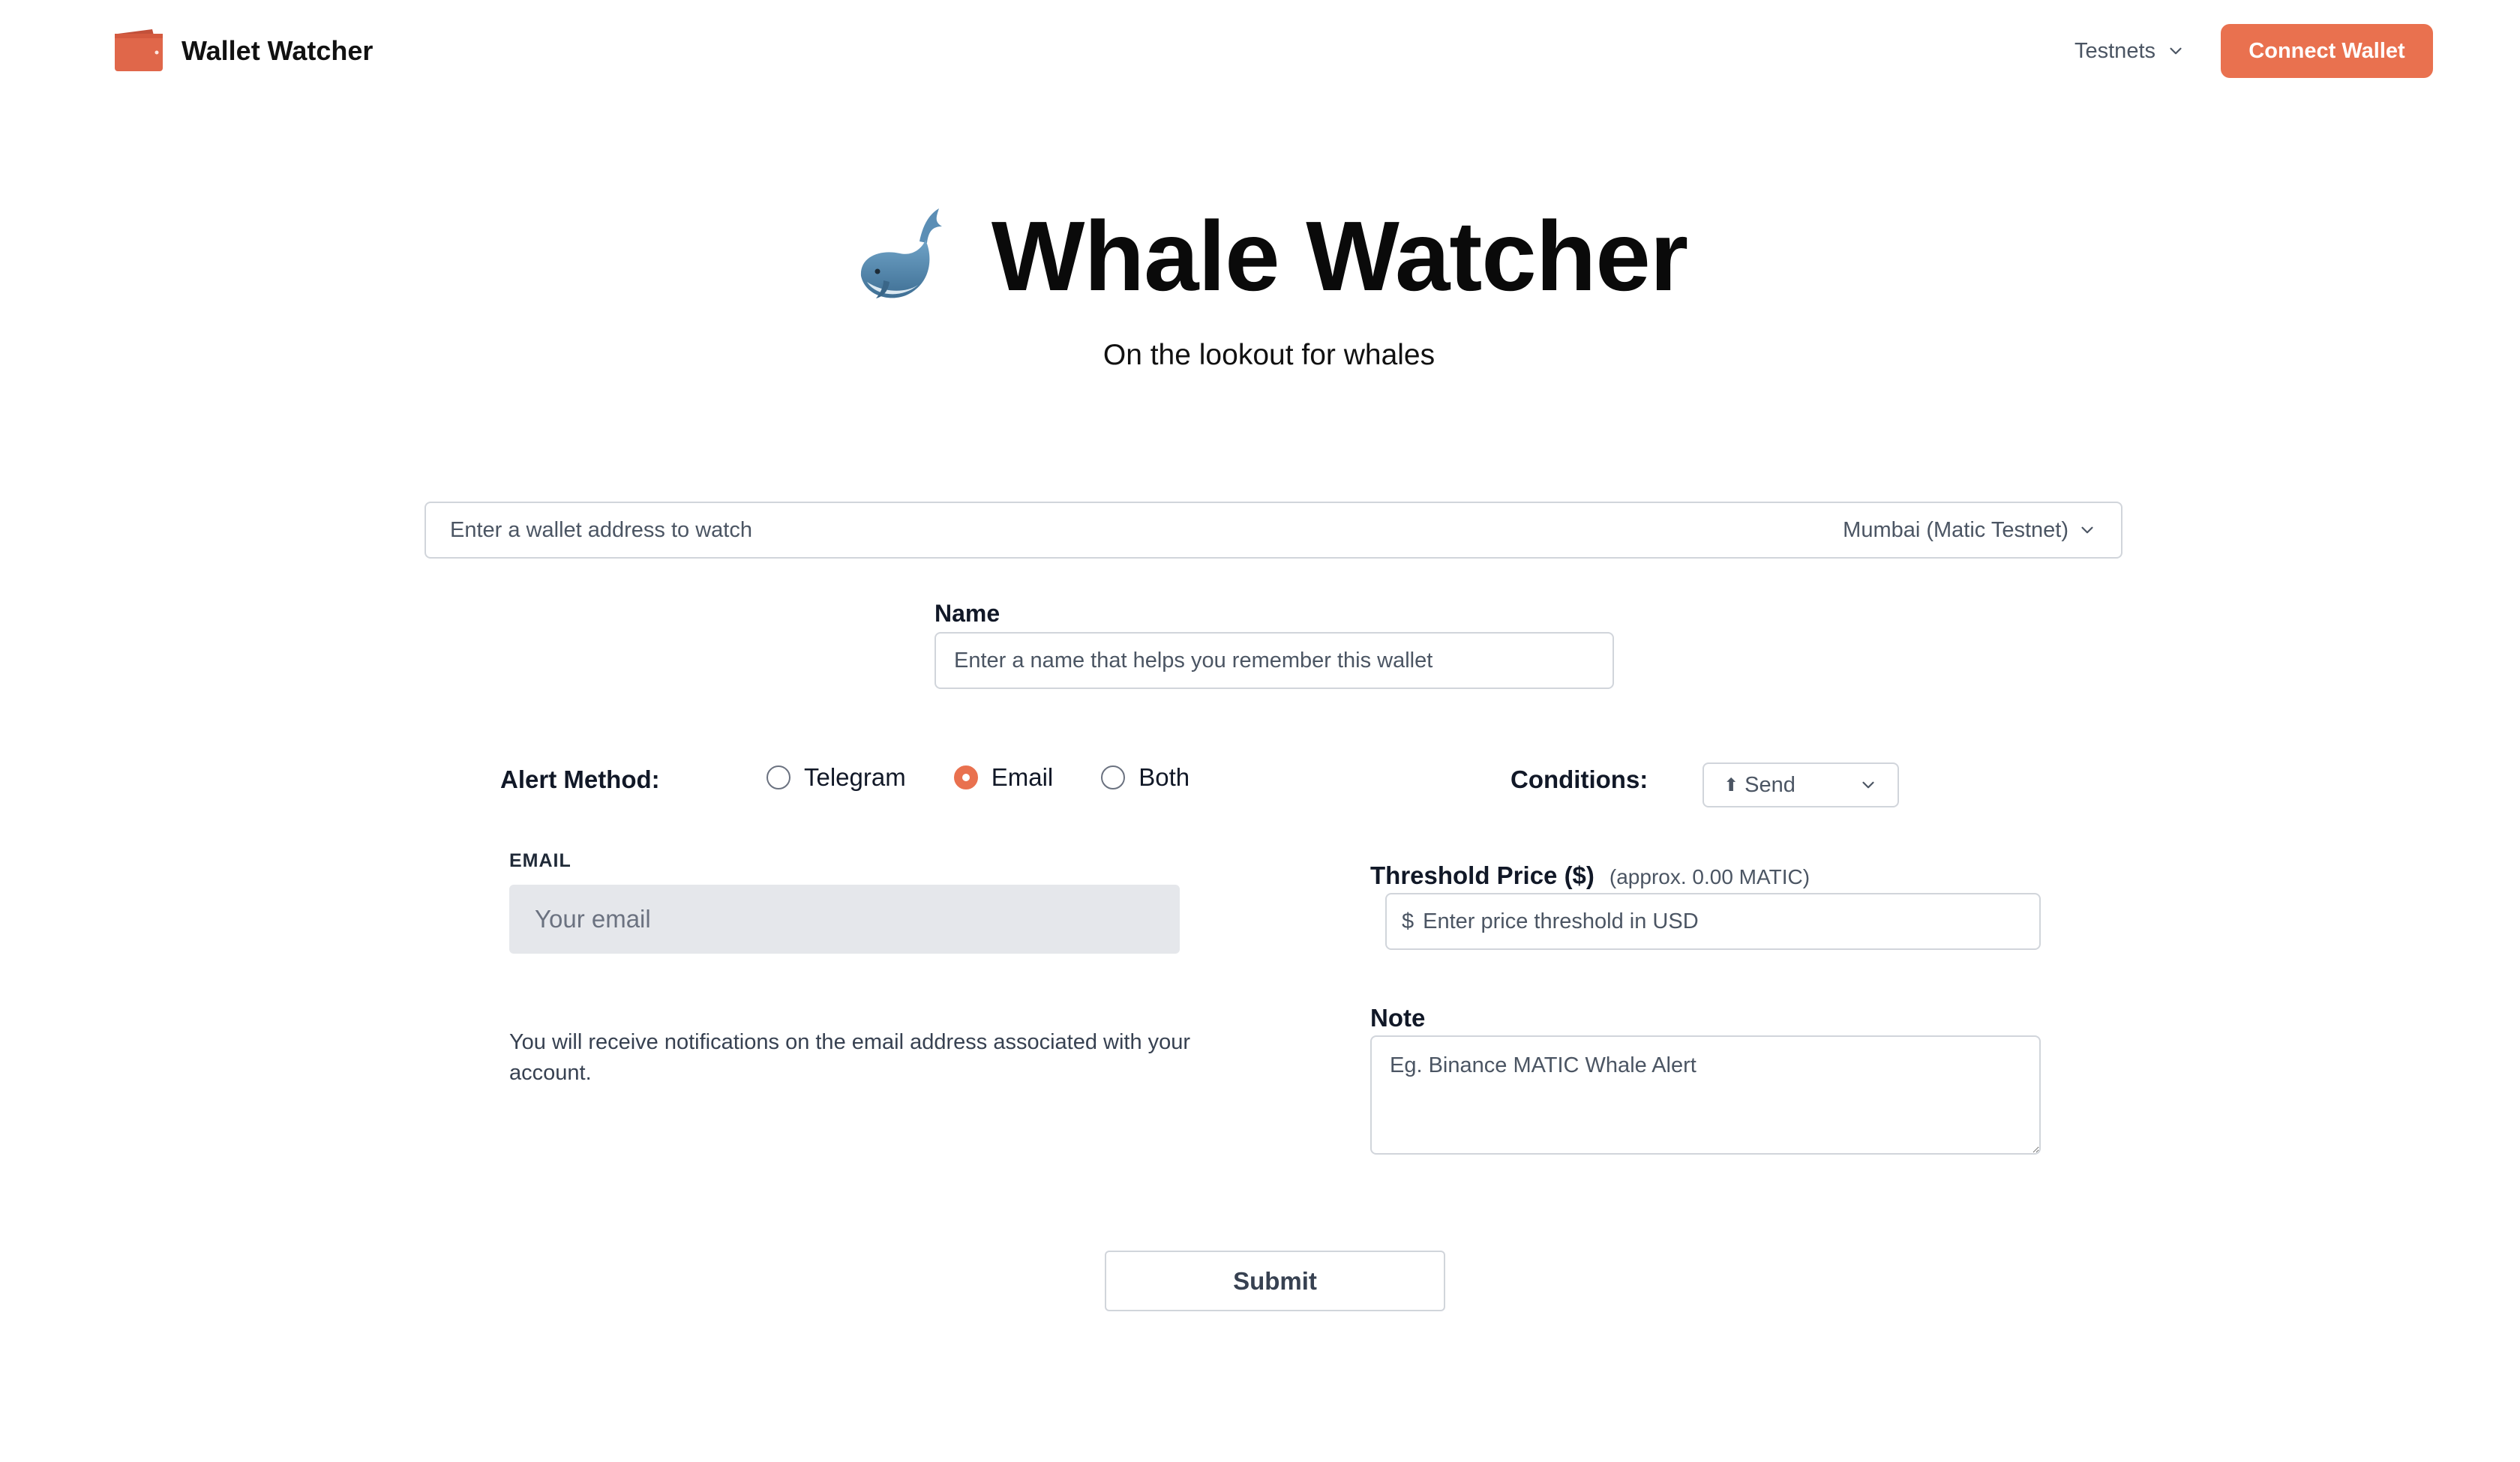 The height and width of the screenshot is (1462, 2520). I want to click on conditions-select: ⬆ Send, so click(1800, 784).